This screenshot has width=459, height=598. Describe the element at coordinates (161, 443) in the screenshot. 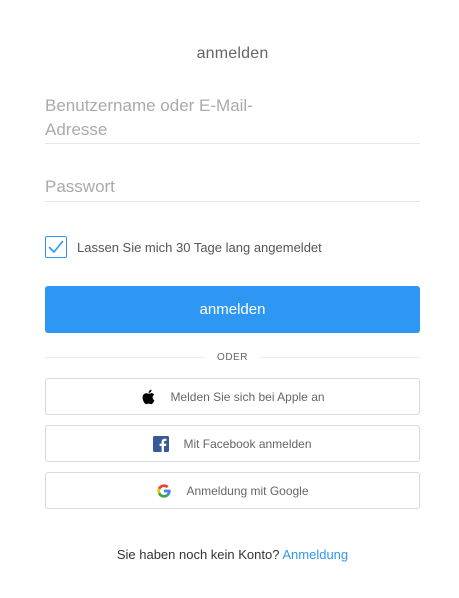

I see `facebook-icon` at that location.